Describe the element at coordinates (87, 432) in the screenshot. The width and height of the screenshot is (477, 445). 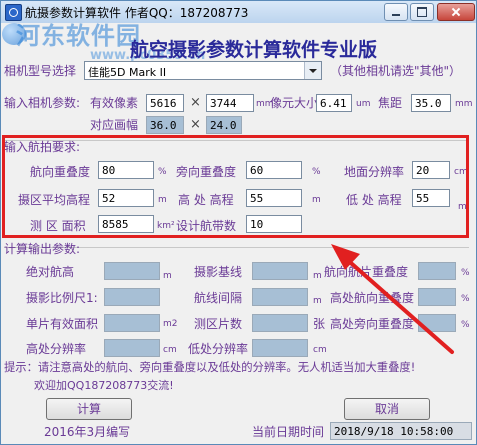
I see `edited-date-label: 2016年3月编写` at that location.